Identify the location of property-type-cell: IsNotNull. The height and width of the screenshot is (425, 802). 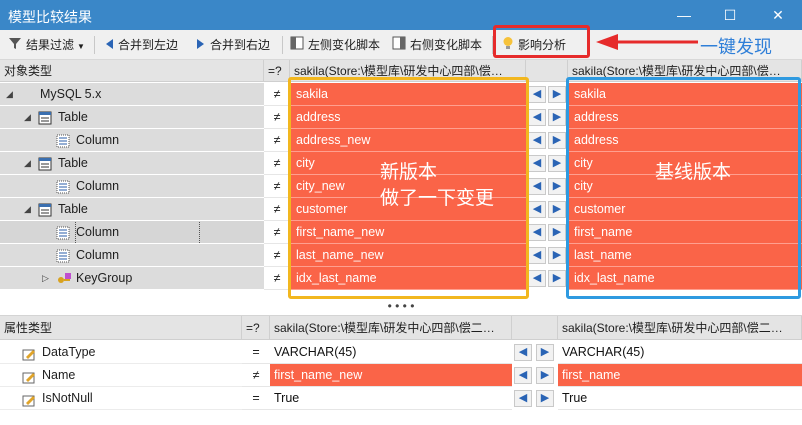
(121, 398).